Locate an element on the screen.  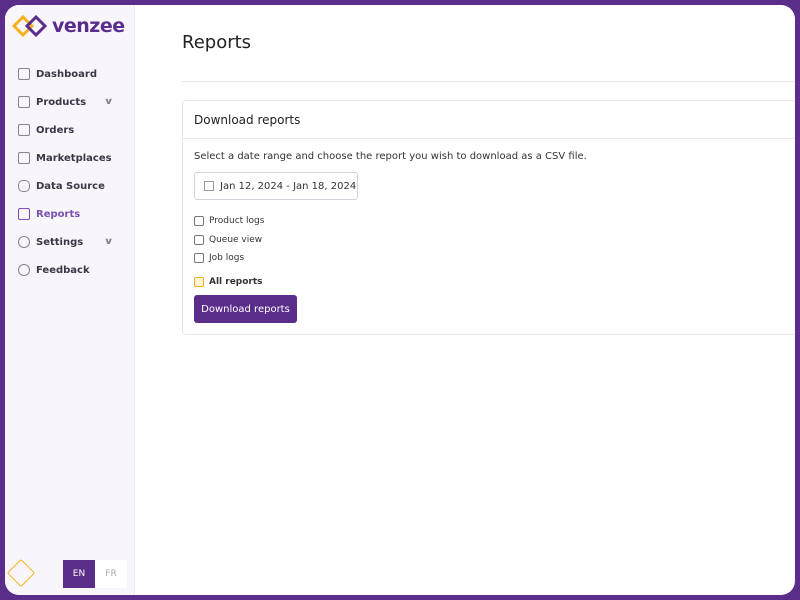
checkbox-queue-view: Queue view is located at coordinates (228, 240).